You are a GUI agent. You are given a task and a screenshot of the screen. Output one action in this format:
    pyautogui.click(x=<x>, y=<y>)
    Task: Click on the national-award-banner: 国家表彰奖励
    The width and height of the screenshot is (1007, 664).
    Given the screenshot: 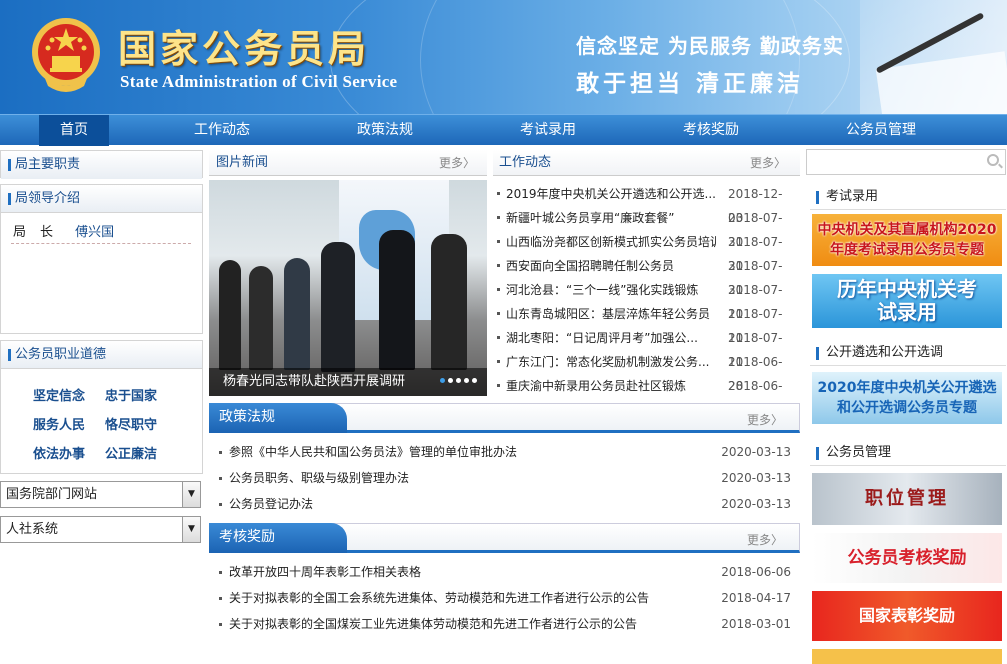 What is the action you would take?
    pyautogui.click(x=907, y=616)
    